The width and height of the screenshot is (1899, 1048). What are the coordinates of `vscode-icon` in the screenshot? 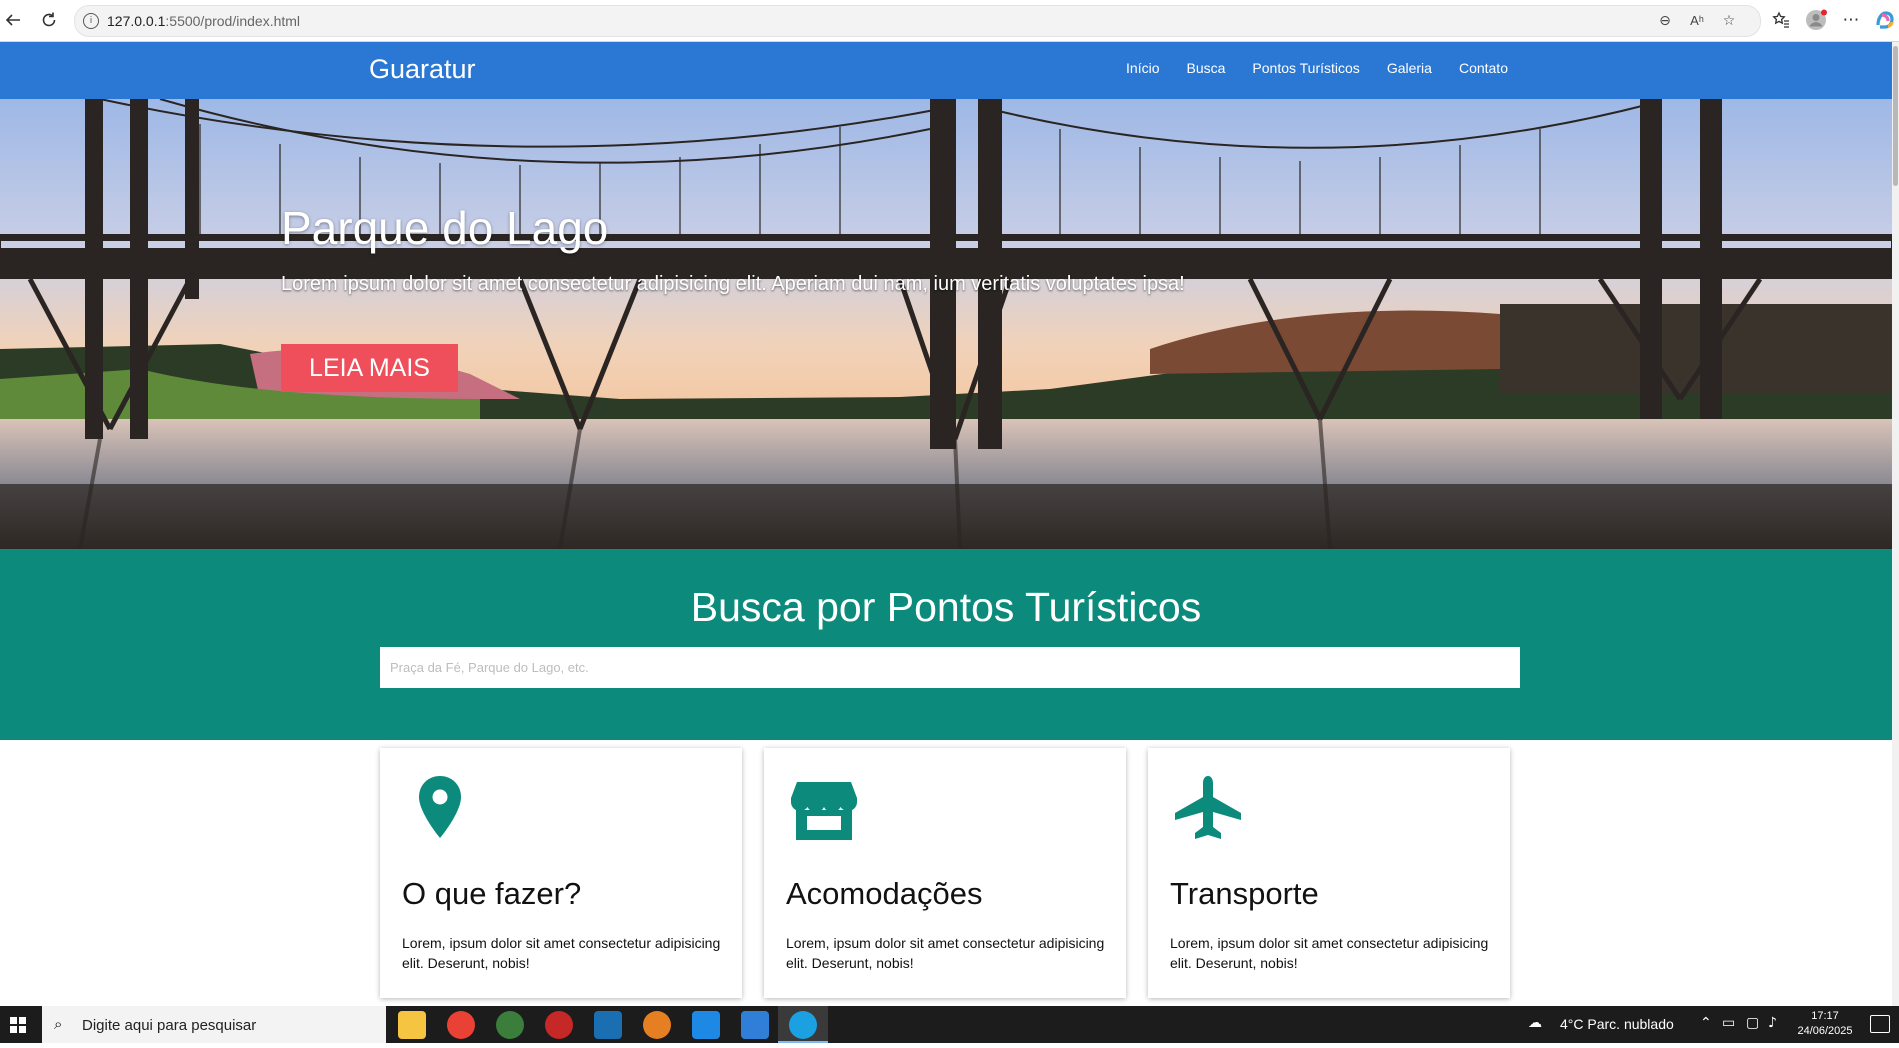 It's located at (706, 1025).